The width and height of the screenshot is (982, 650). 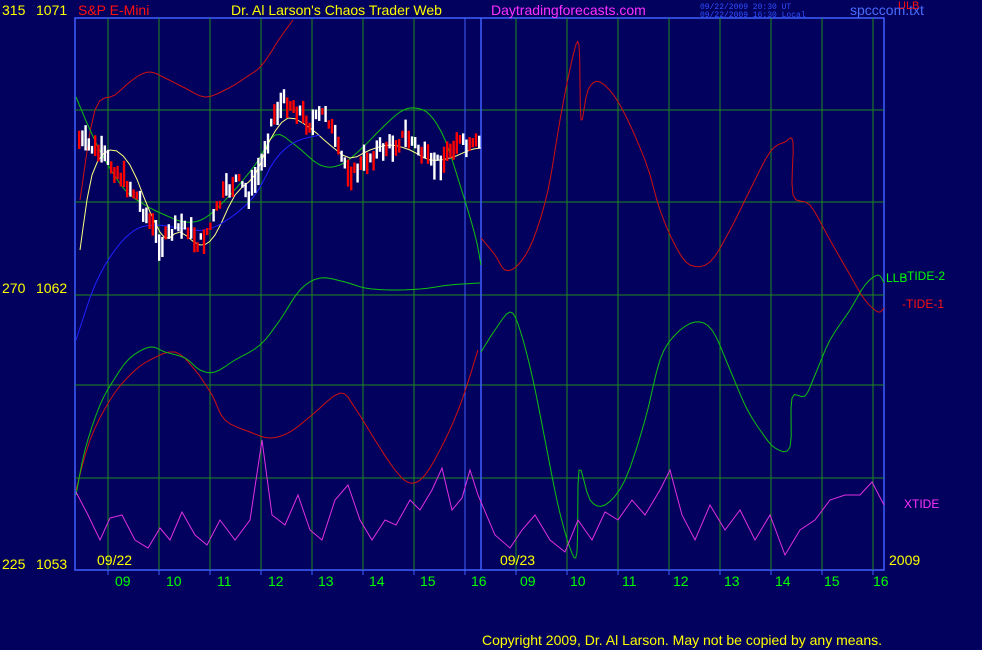 What do you see at coordinates (14, 288) in the screenshot?
I see `scale-left-mid: 270` at bounding box center [14, 288].